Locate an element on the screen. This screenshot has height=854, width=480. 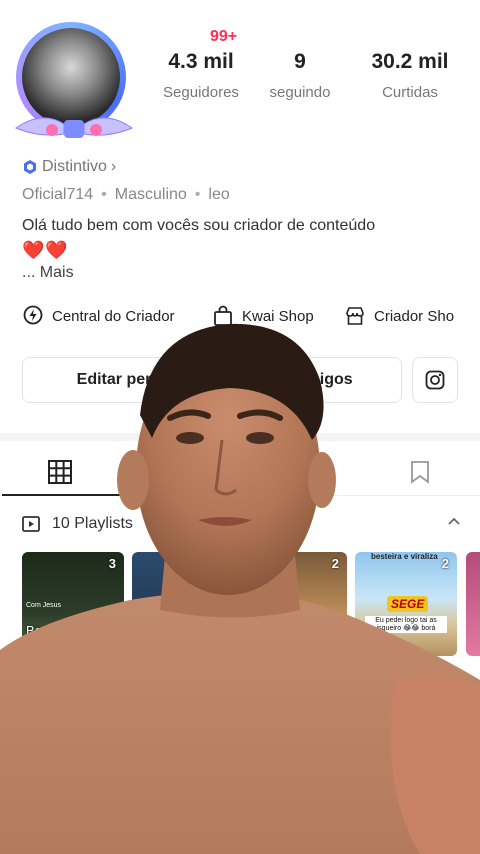
followers-label: Seguidores is located at coordinates (201, 92).